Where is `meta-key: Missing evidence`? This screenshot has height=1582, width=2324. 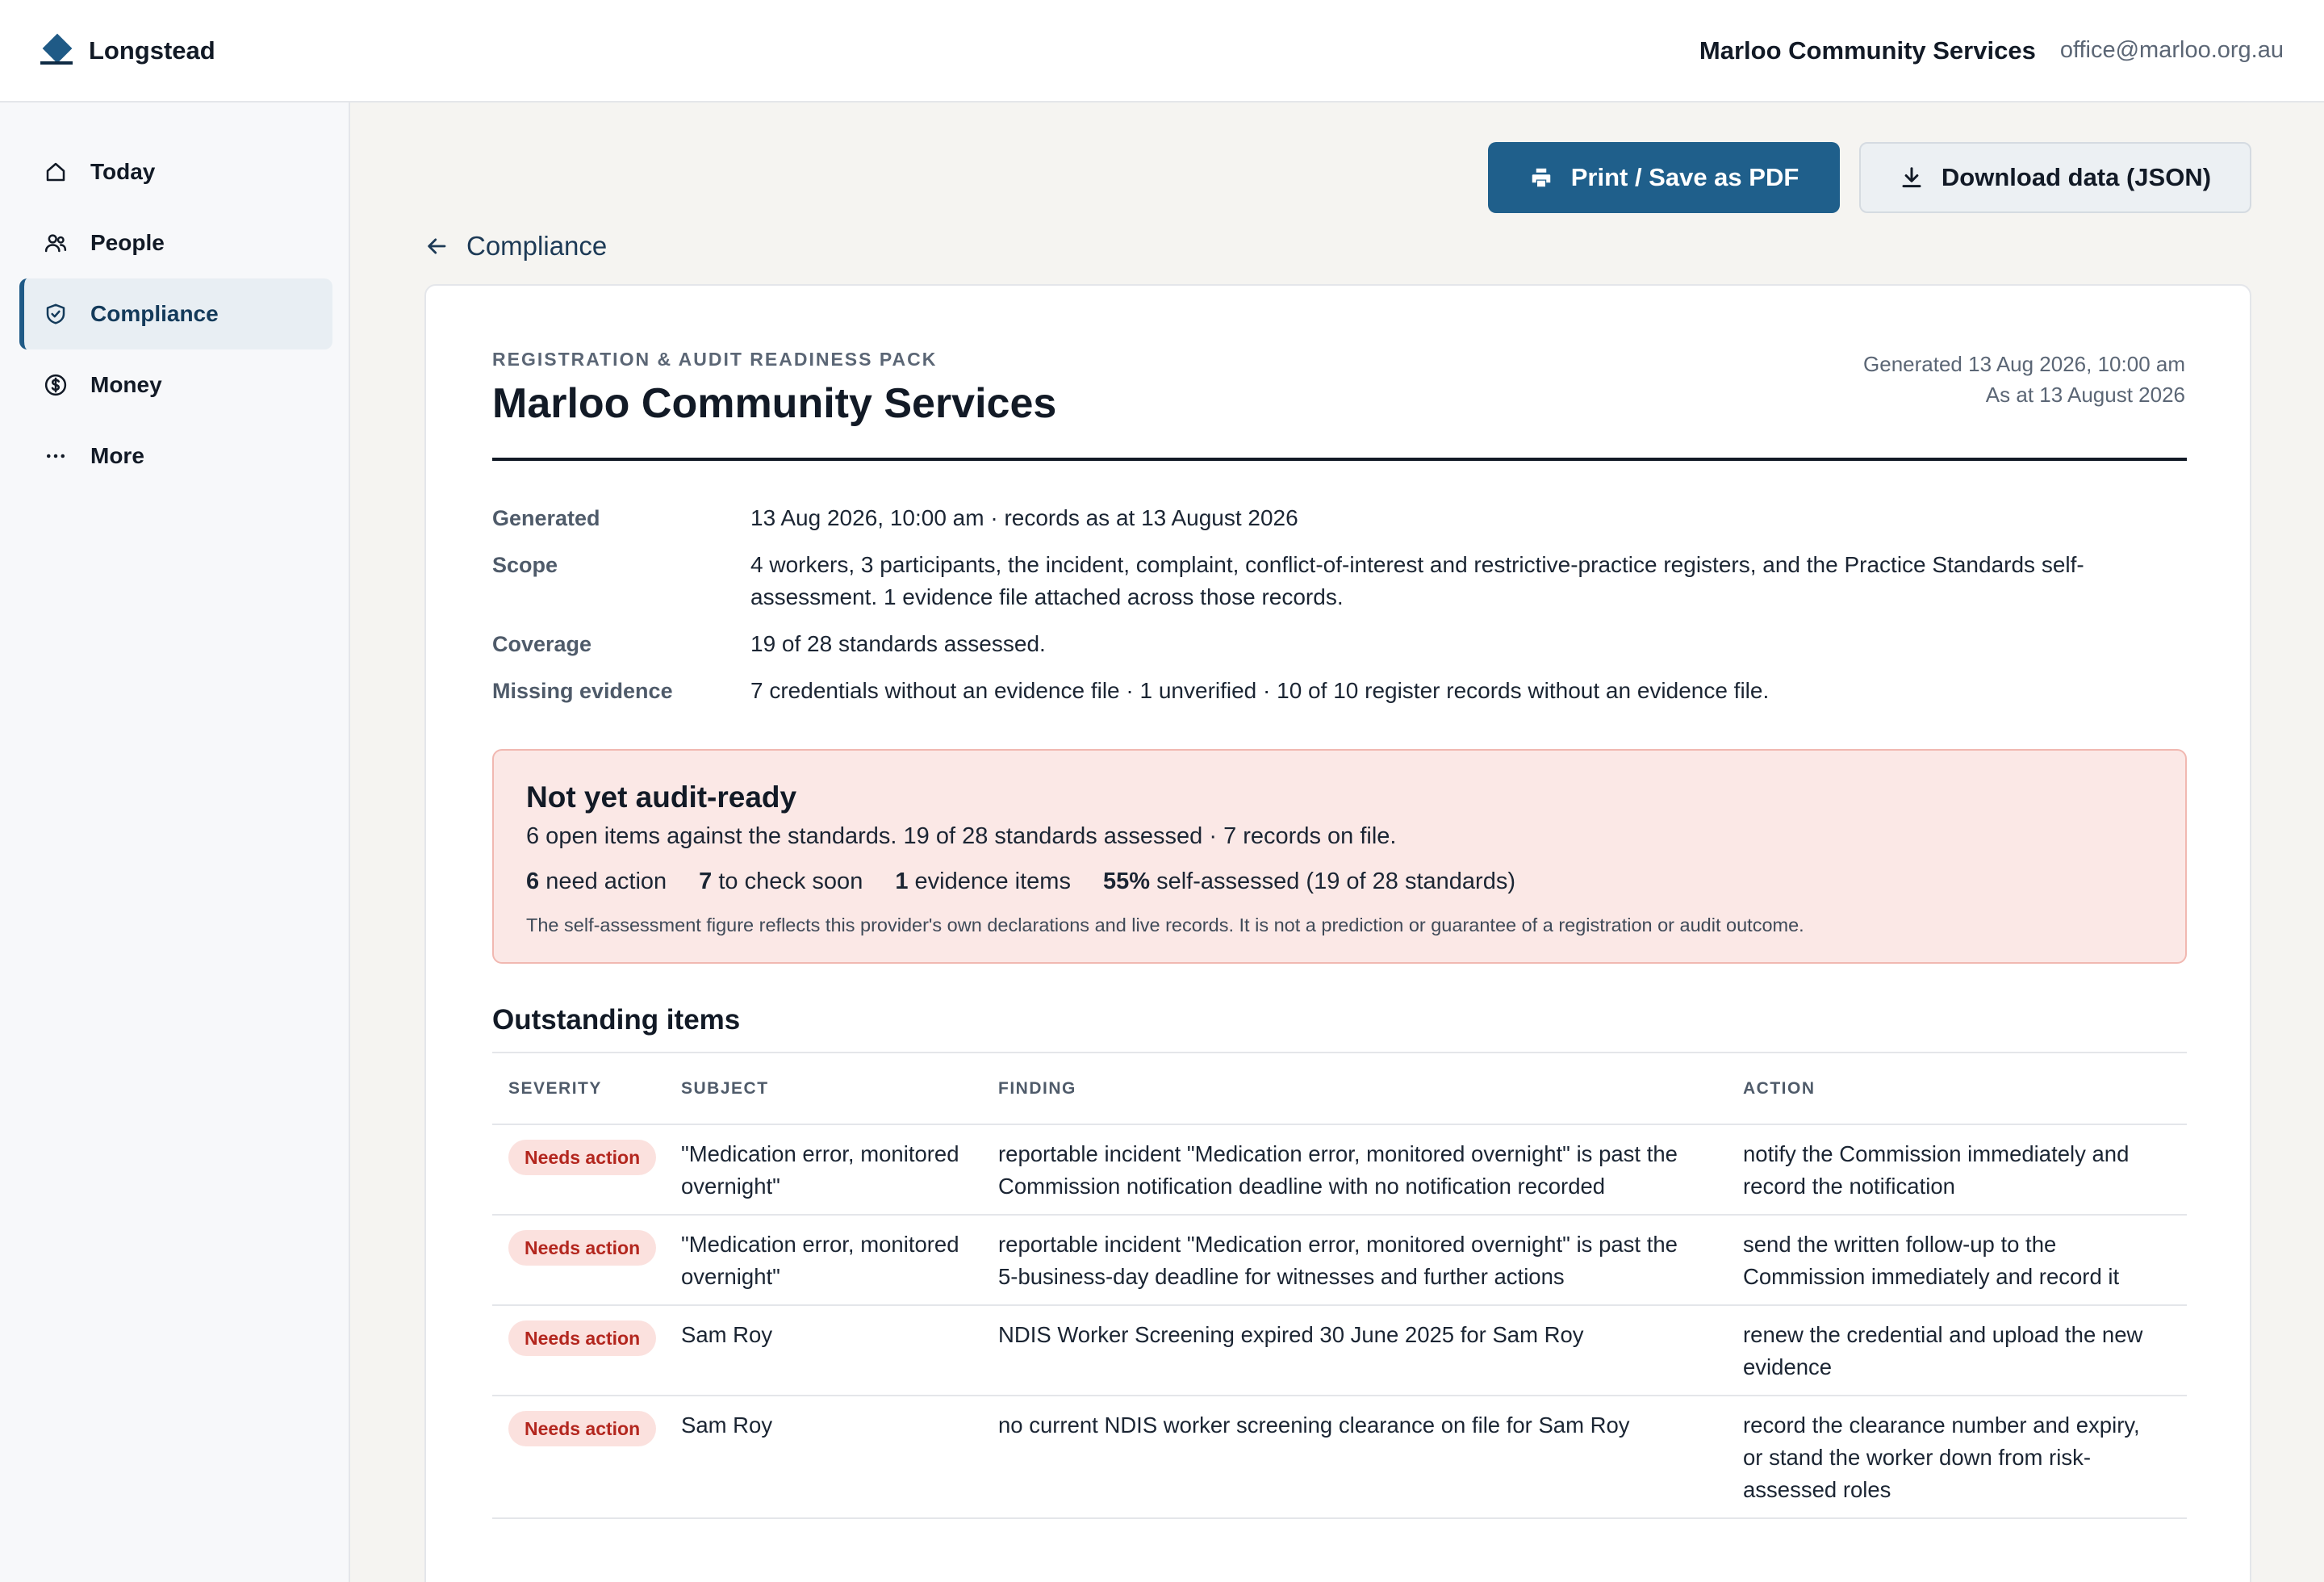 meta-key: Missing evidence is located at coordinates (582, 691).